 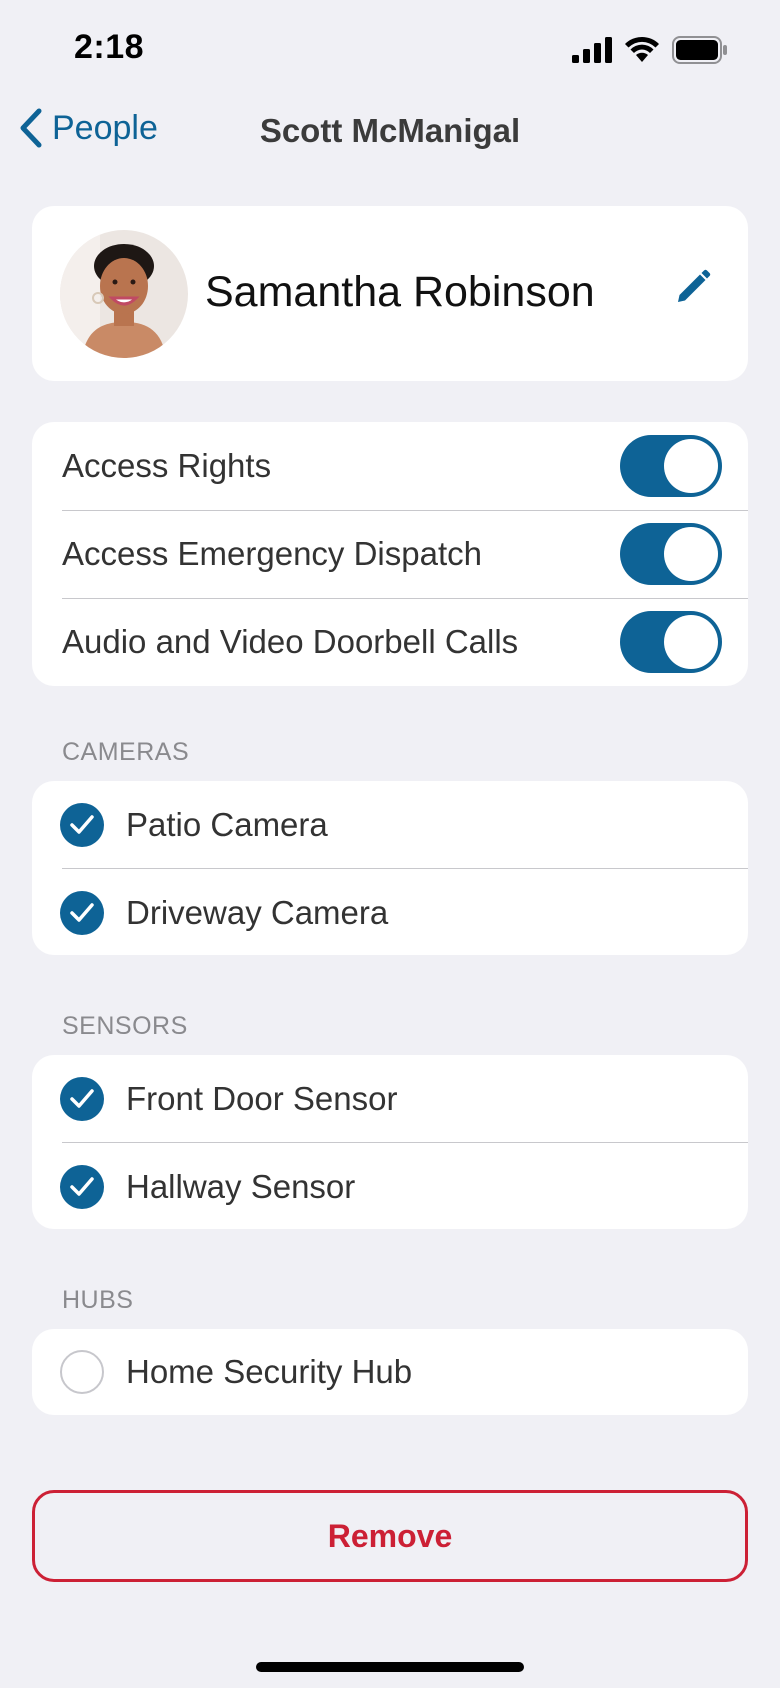 I want to click on doorbell-calls-toggle, so click(x=671, y=642).